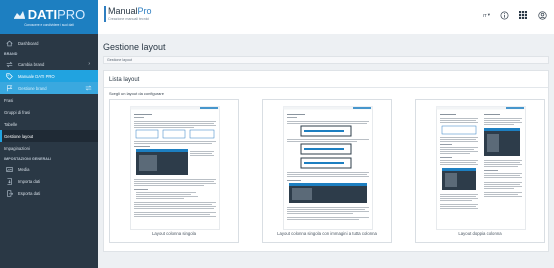  Describe the element at coordinates (49, 100) in the screenshot. I see `sidebar-item-frasi: Frasi` at that location.